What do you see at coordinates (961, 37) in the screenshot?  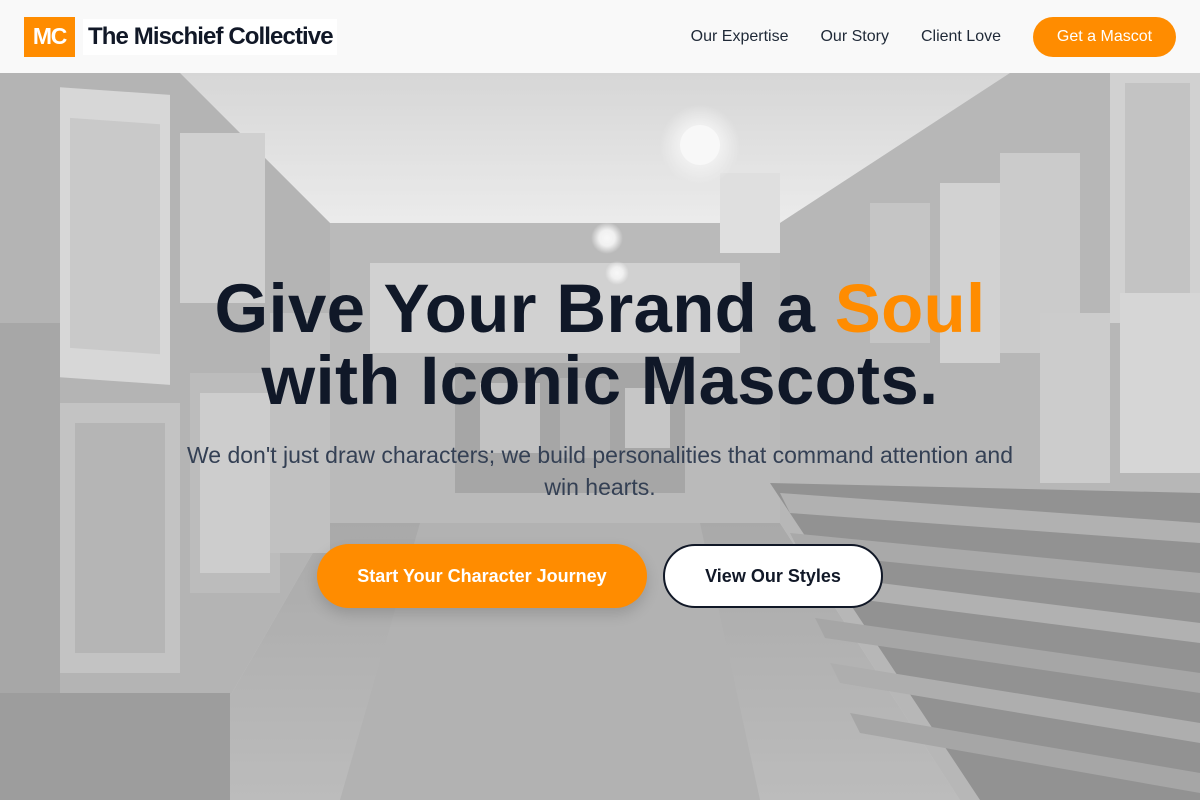 I see `nav-link-client-love: Client Love` at bounding box center [961, 37].